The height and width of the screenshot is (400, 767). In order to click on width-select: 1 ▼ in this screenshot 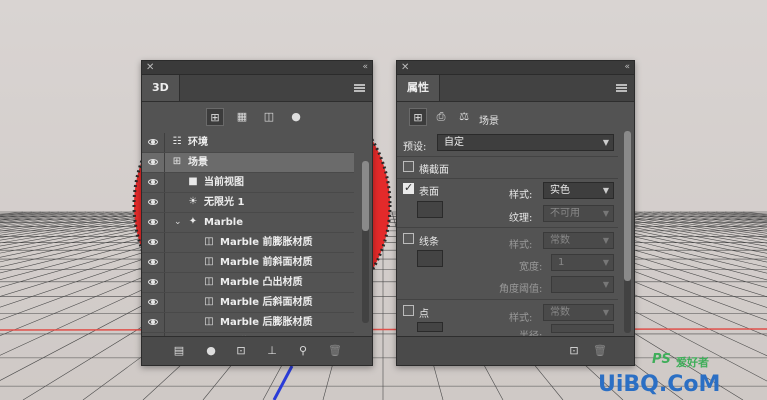, I will do `click(582, 262)`.